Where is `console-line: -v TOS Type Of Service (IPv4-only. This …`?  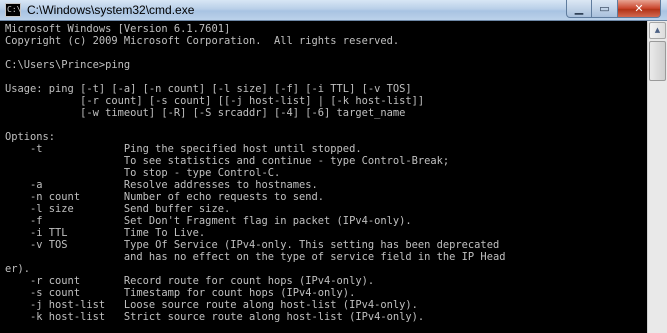 console-line: -v TOS Type Of Service (IPv4-only. This … is located at coordinates (252, 245).